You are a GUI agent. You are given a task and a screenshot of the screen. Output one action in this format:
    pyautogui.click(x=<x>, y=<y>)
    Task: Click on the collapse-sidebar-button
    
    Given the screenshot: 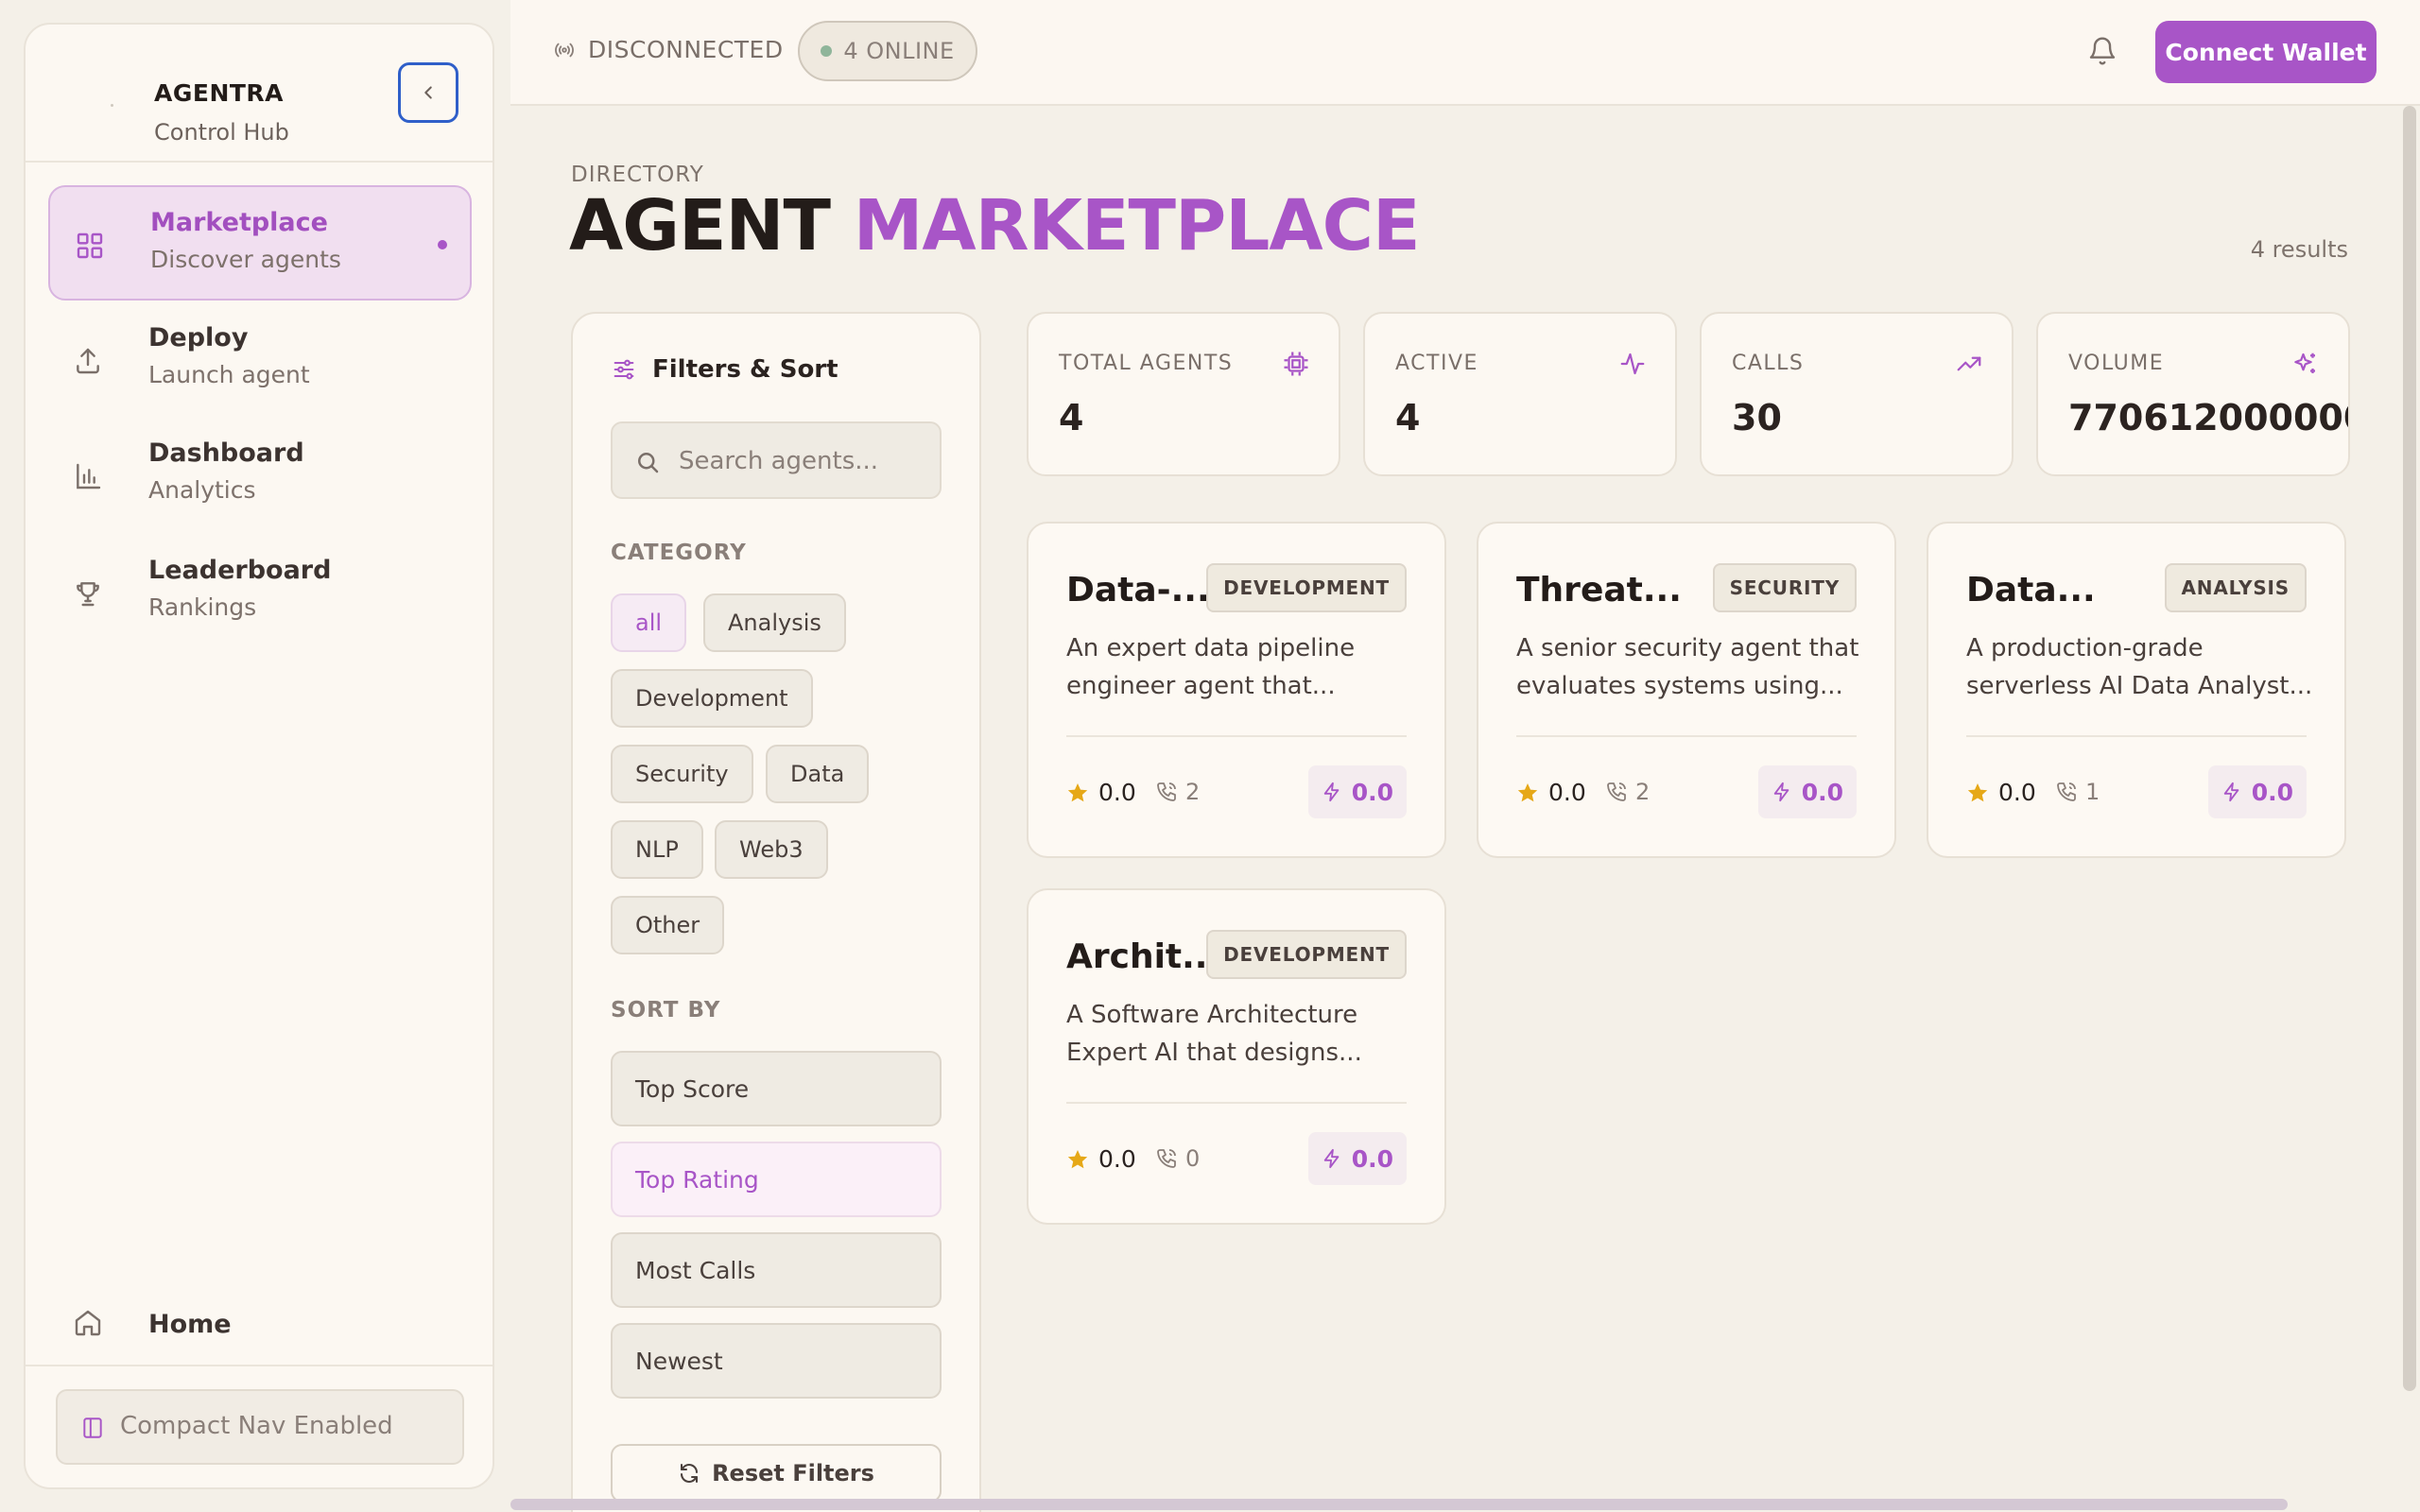 What is the action you would take?
    pyautogui.click(x=428, y=92)
    